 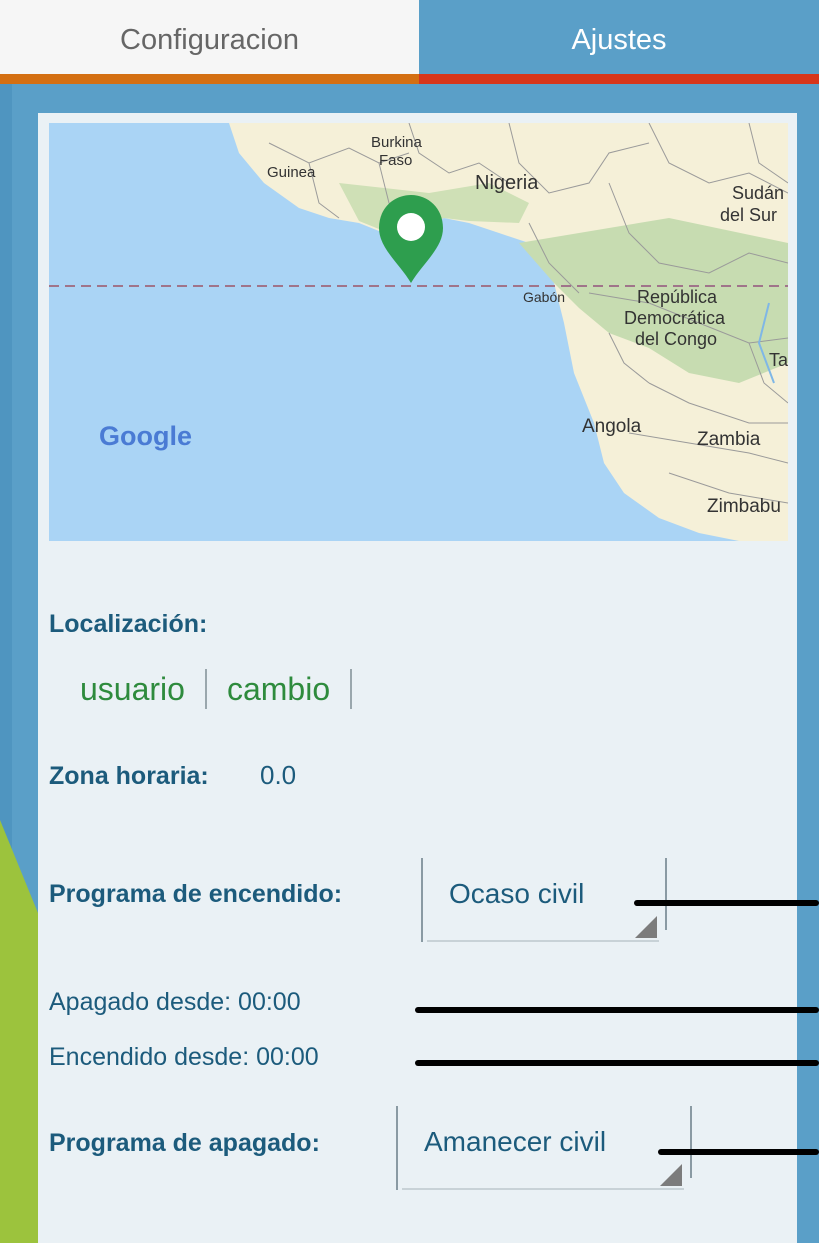 What do you see at coordinates (184, 1057) in the screenshot?
I see `on-since-text: Encendido desde: 00:00` at bounding box center [184, 1057].